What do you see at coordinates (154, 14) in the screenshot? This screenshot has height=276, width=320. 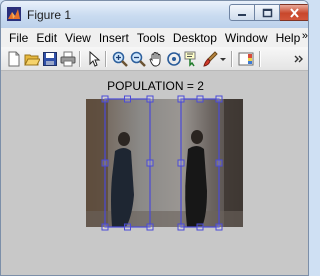 I see `title-bar: Figure 1` at bounding box center [154, 14].